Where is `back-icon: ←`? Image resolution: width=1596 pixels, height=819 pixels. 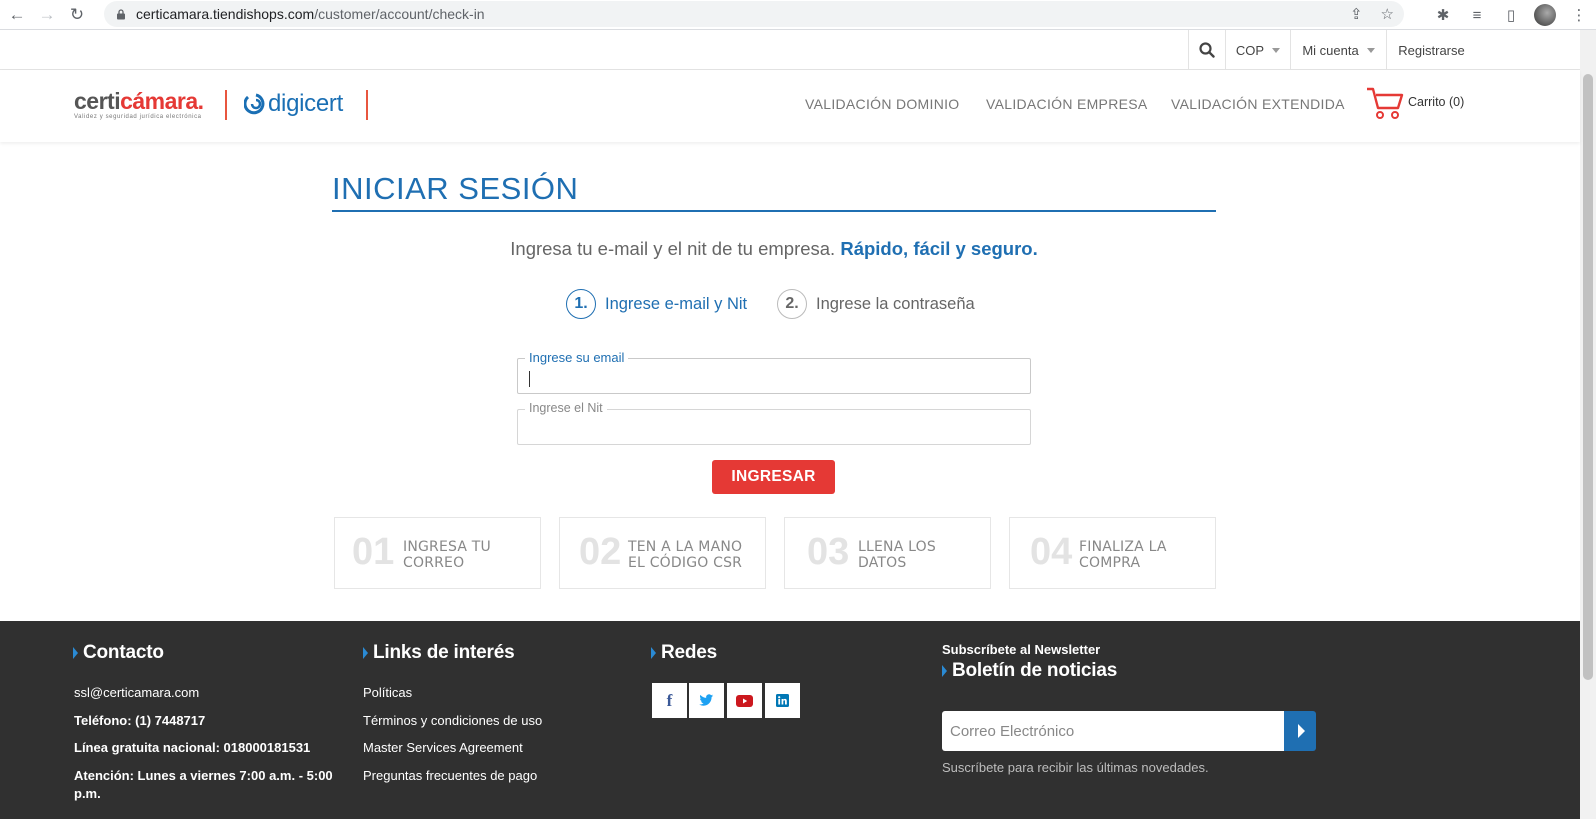 back-icon: ← is located at coordinates (17, 15).